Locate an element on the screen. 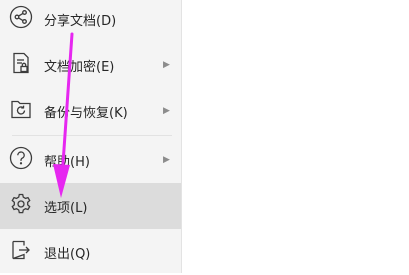  menu-item-backup-restore: 备份与恢复(K) ▶ is located at coordinates (90, 111).